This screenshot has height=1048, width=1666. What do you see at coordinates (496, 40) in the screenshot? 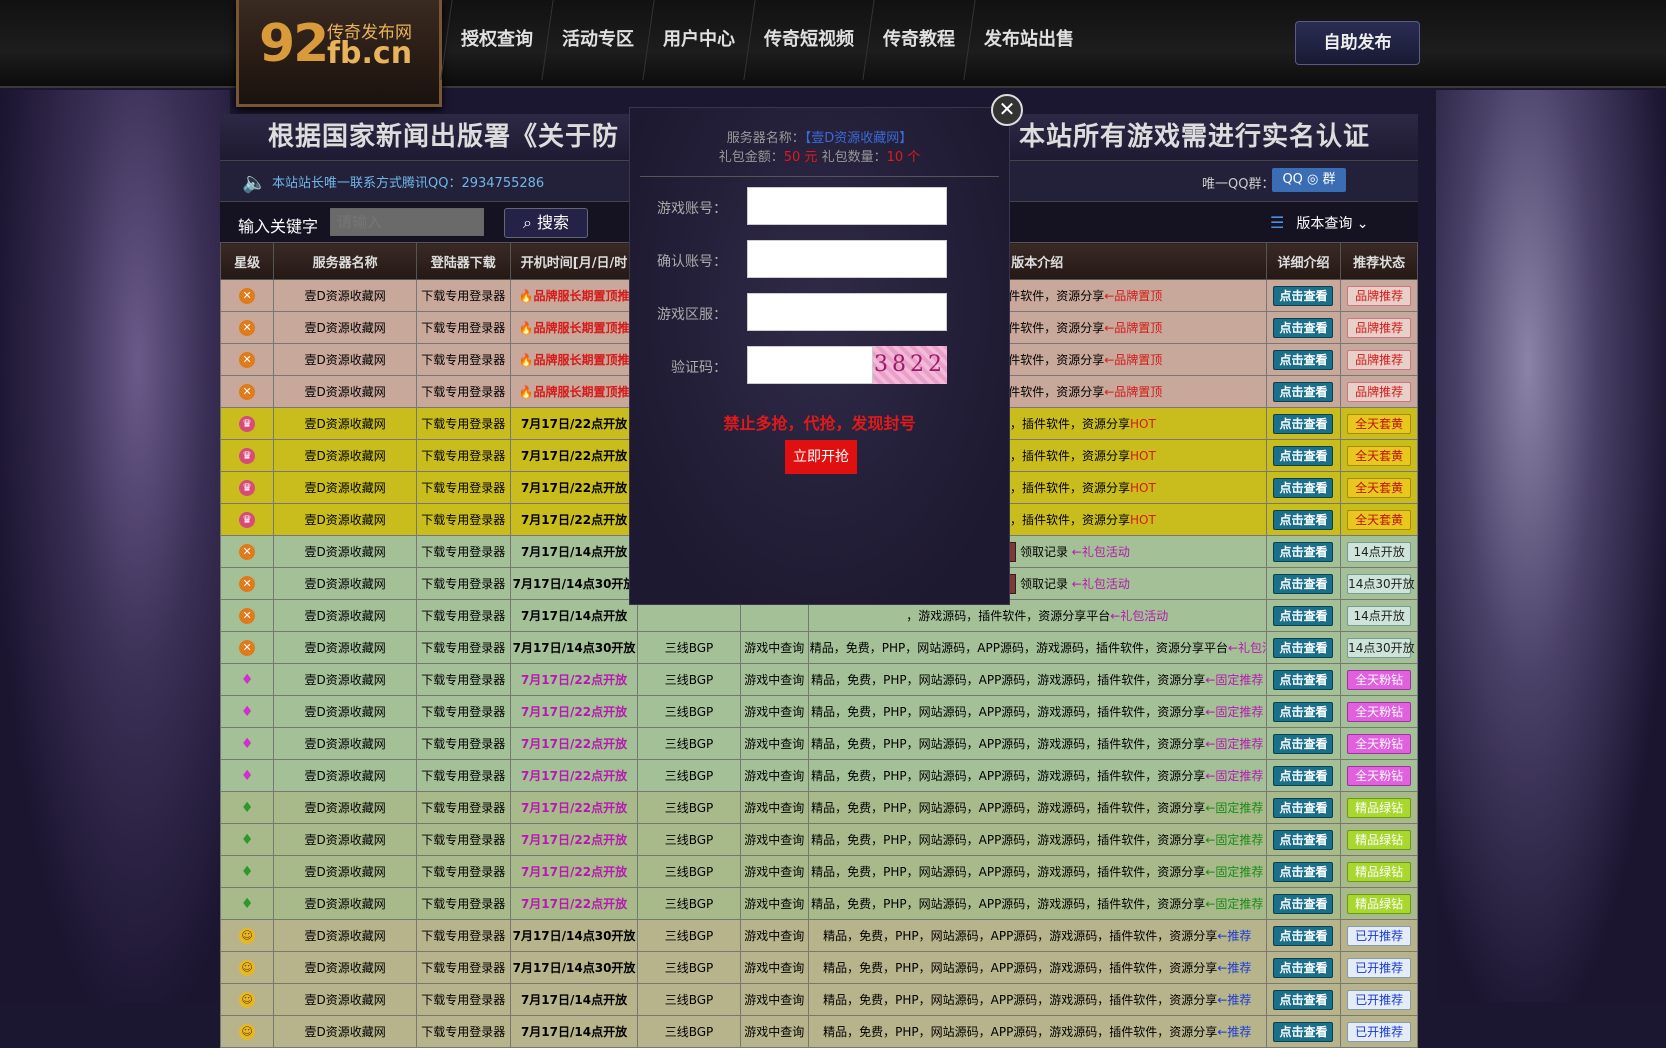
I see `nav-item-auth: 授权查询` at bounding box center [496, 40].